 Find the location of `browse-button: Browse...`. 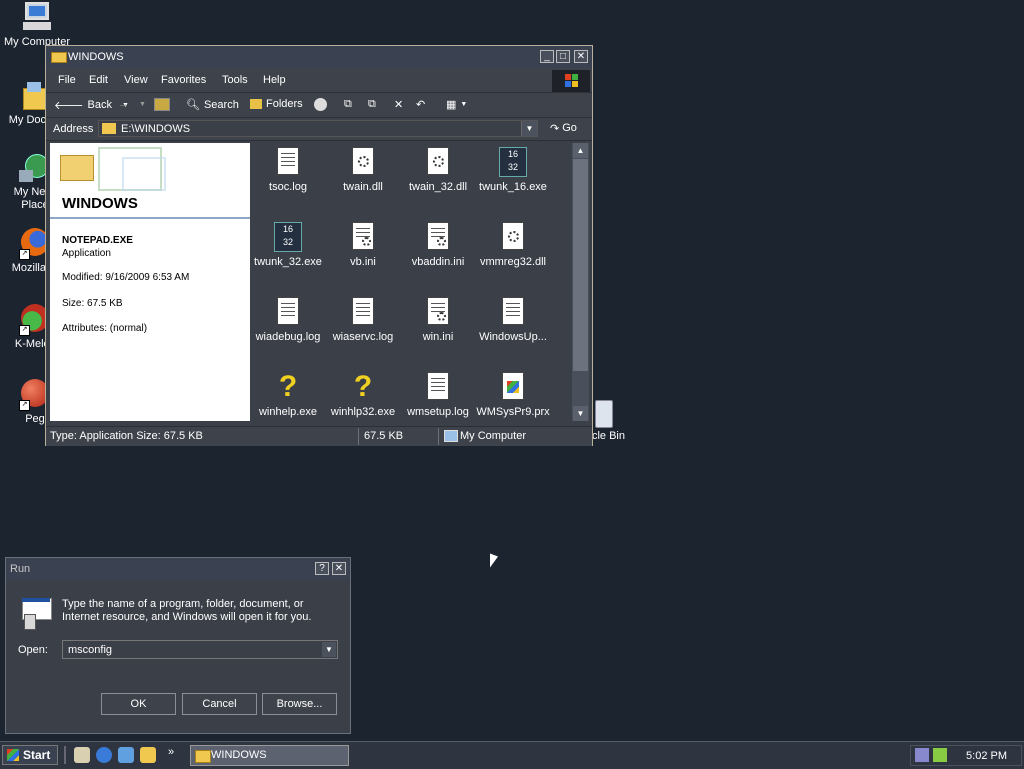

browse-button: Browse... is located at coordinates (299, 704).